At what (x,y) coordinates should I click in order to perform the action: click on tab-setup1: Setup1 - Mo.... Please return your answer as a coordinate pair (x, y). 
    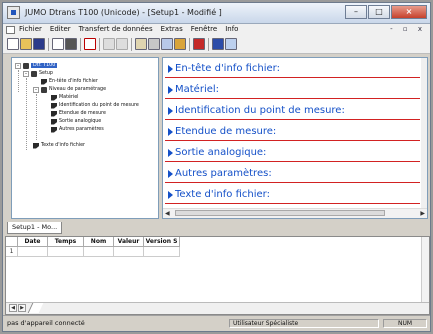
    Looking at the image, I should click on (35, 228).